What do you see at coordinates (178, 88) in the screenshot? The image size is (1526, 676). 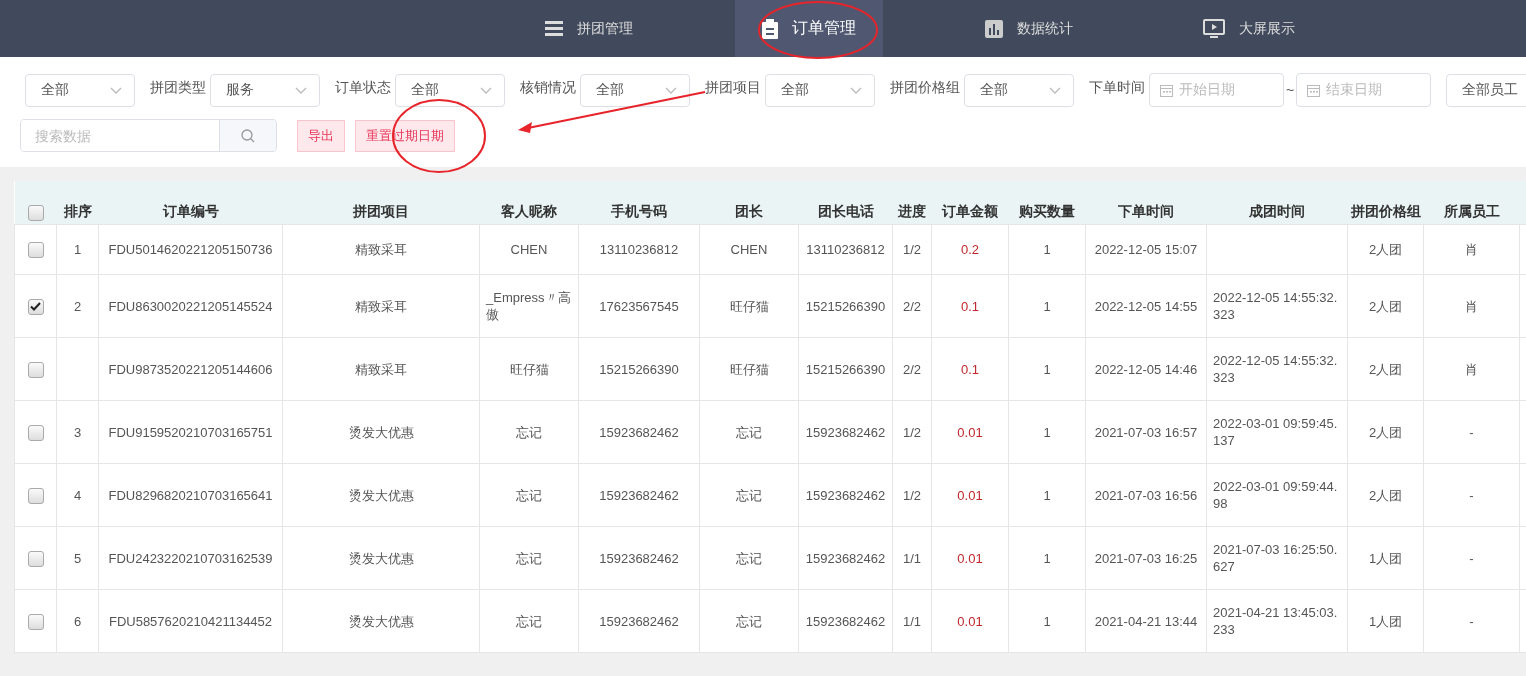 I see `filter-label: 拼团类型` at bounding box center [178, 88].